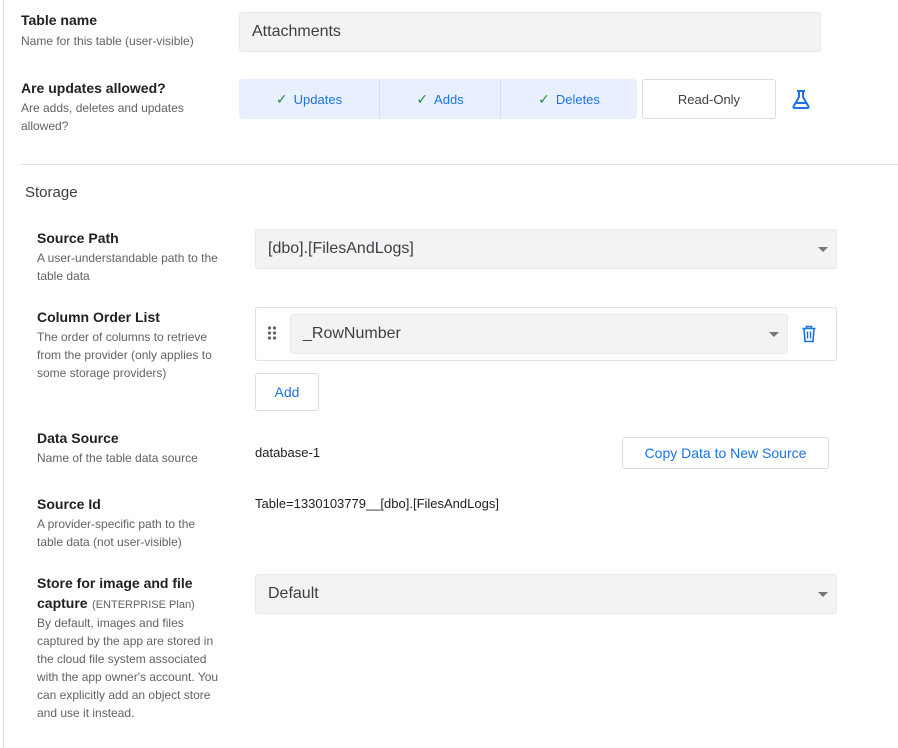  What do you see at coordinates (377, 503) in the screenshot?
I see `source-id-value: Table=1330103779__[dbo].[FilesAndLogs]` at bounding box center [377, 503].